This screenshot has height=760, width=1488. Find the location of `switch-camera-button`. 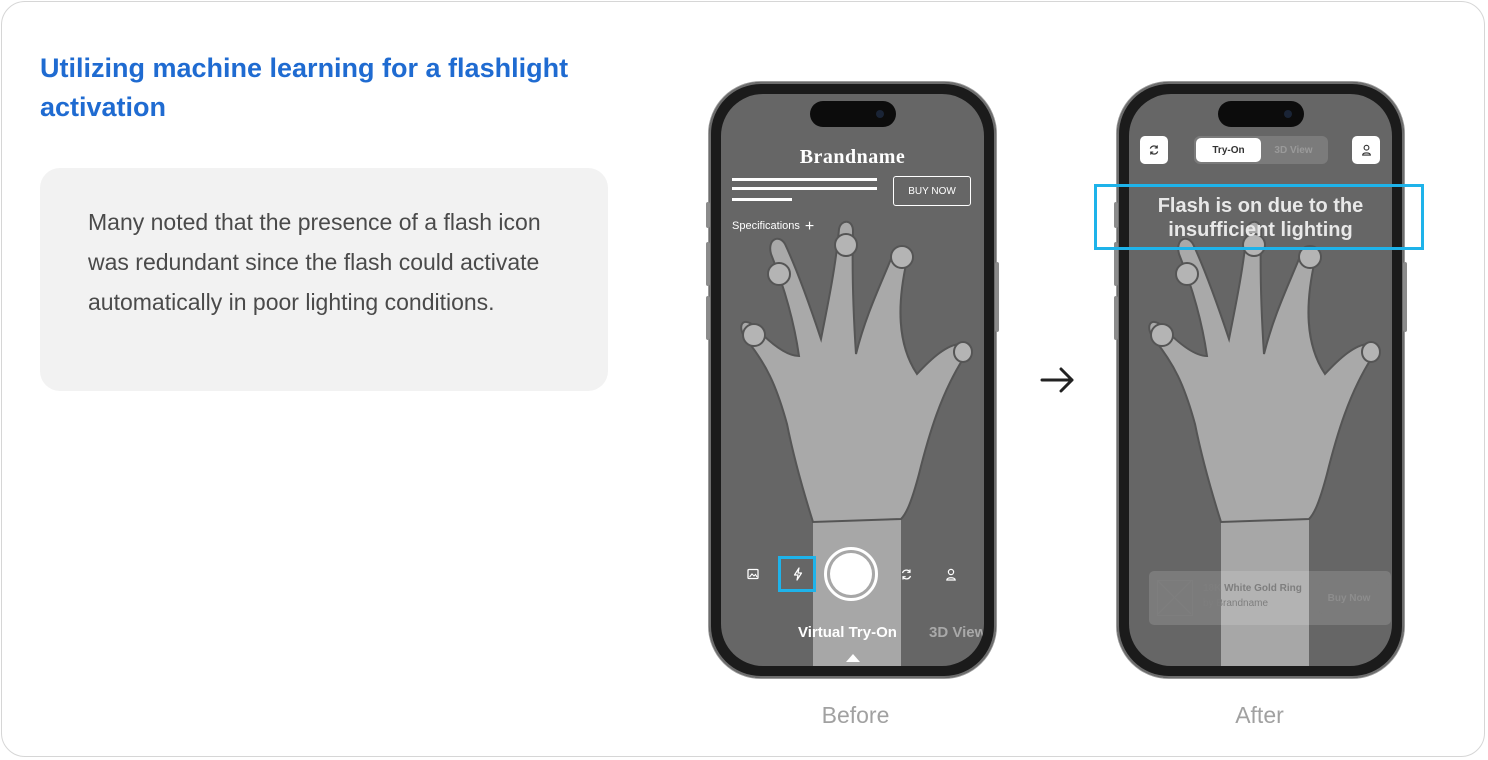

switch-camera-button is located at coordinates (1154, 150).